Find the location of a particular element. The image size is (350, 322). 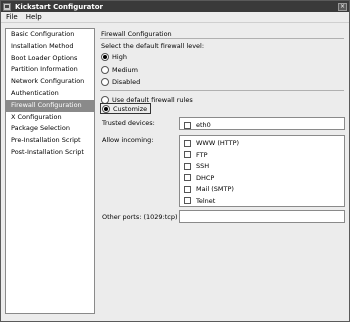

checkbox-label-eth0: eth0 is located at coordinates (203, 125).